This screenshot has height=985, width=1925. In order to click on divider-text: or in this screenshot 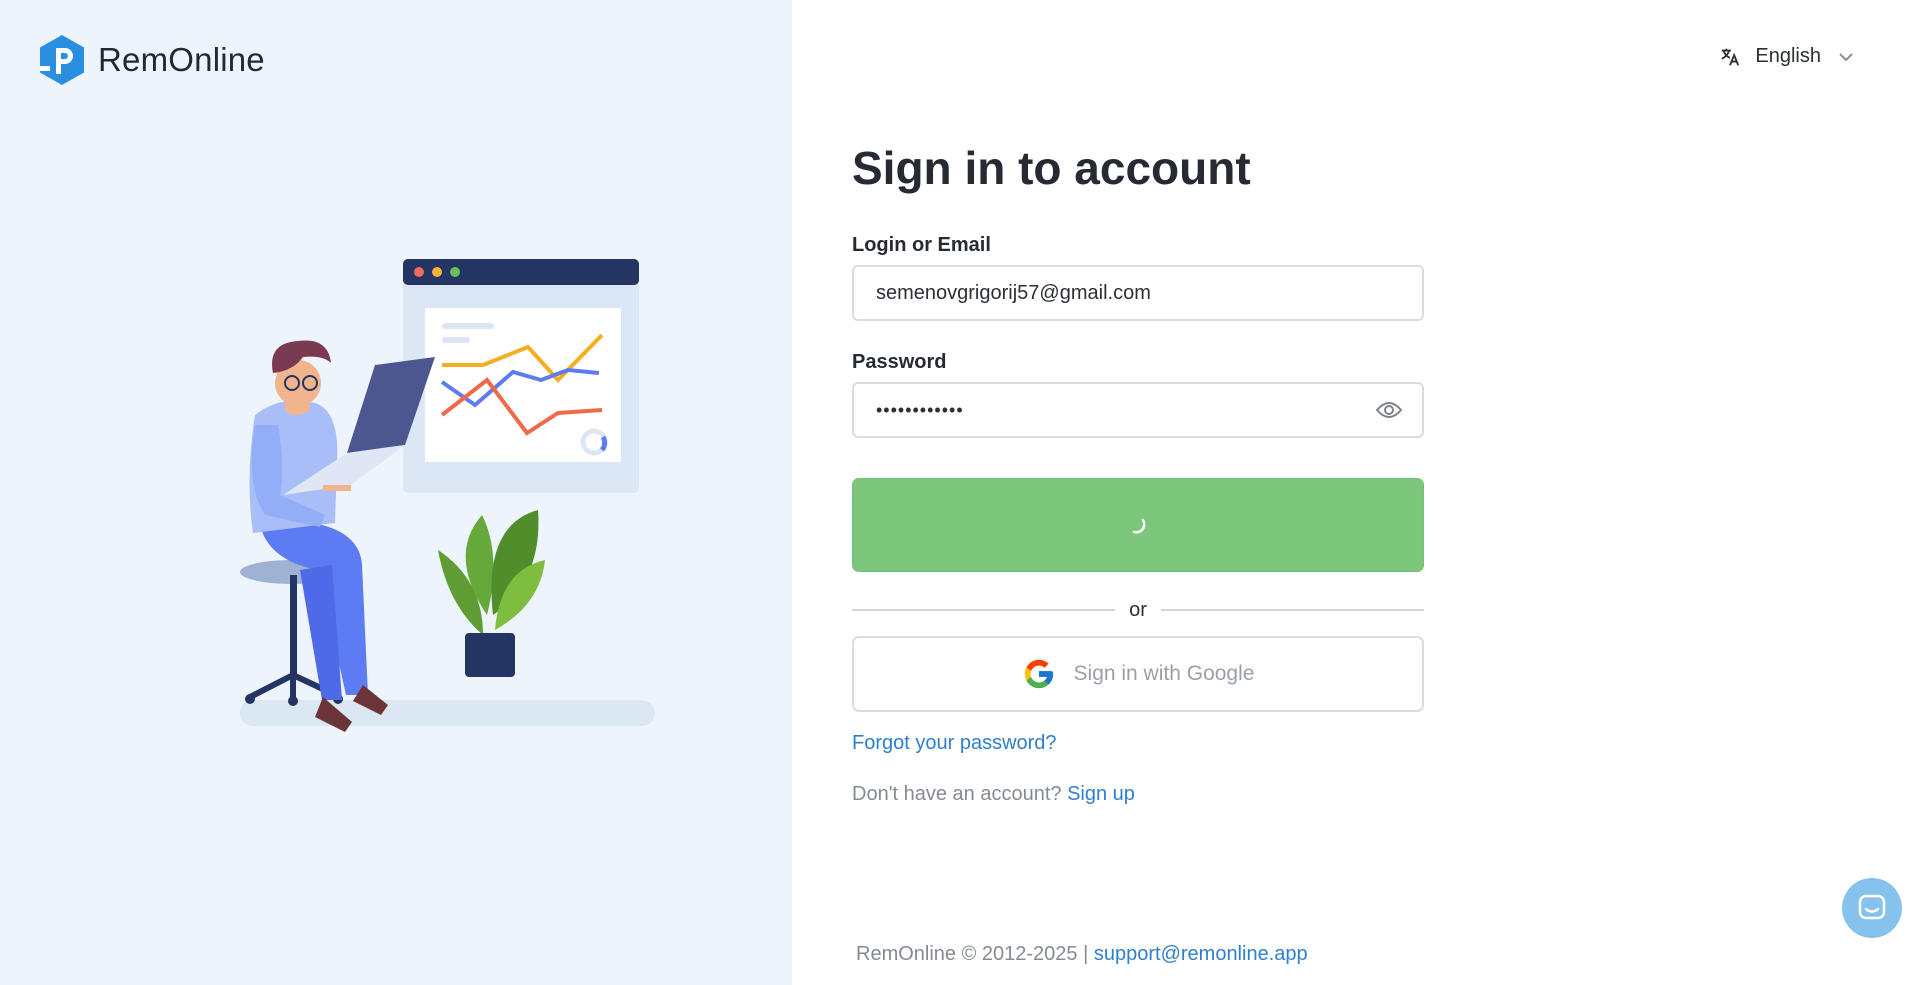, I will do `click(1138, 609)`.